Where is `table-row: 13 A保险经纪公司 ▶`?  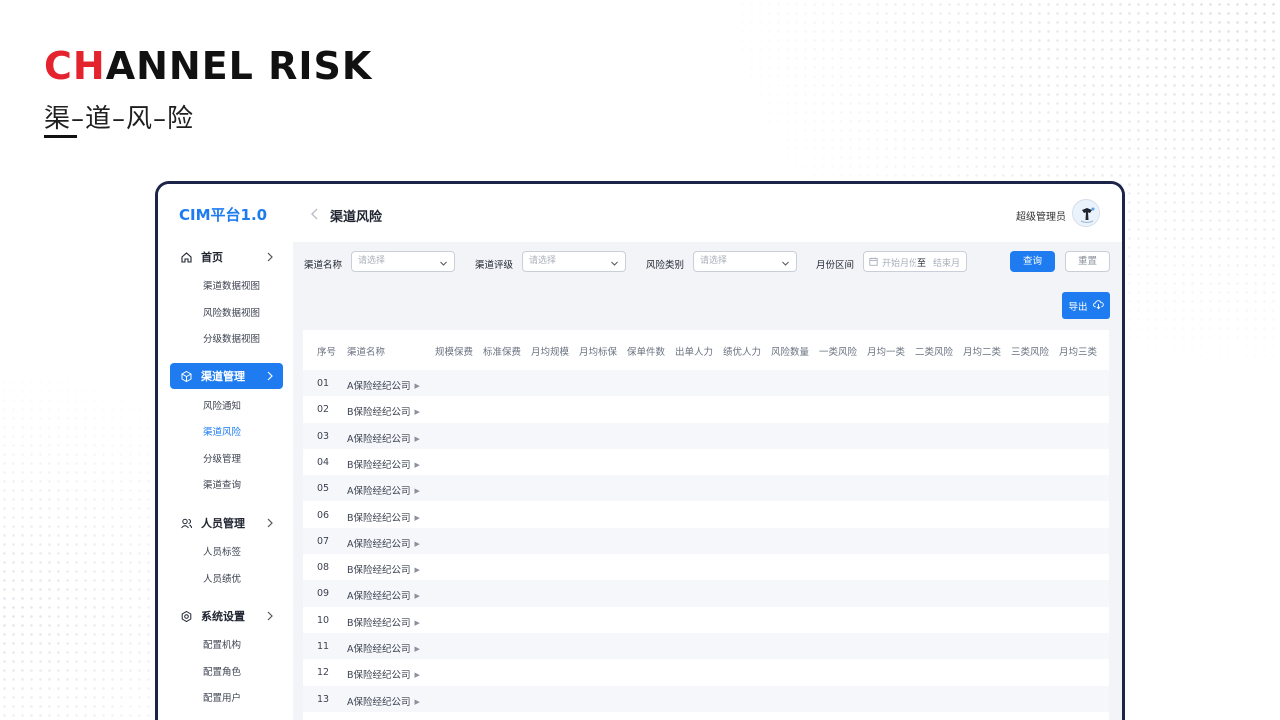
table-row: 13 A保险经纪公司 ▶ is located at coordinates (706, 698).